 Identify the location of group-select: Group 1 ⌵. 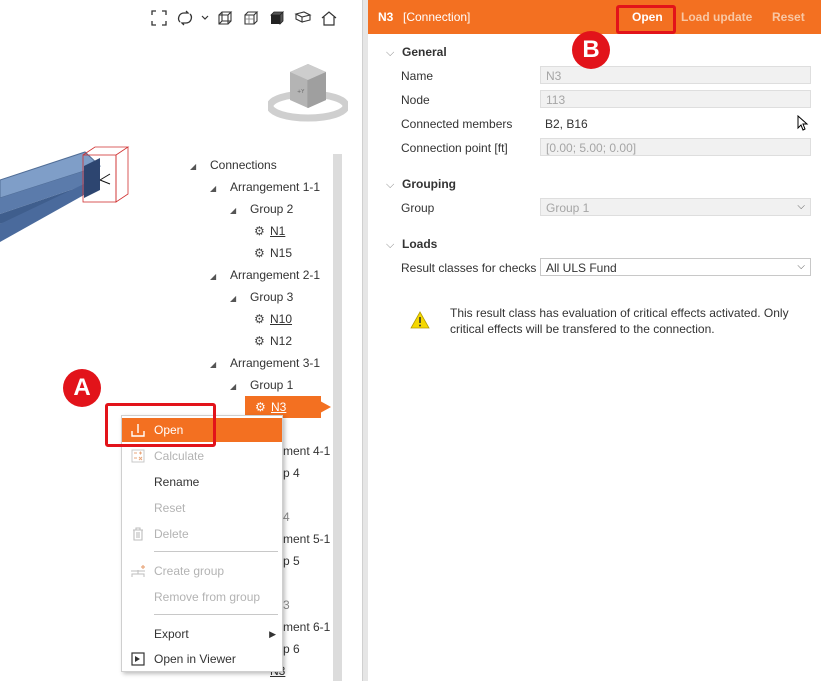
(675, 207).